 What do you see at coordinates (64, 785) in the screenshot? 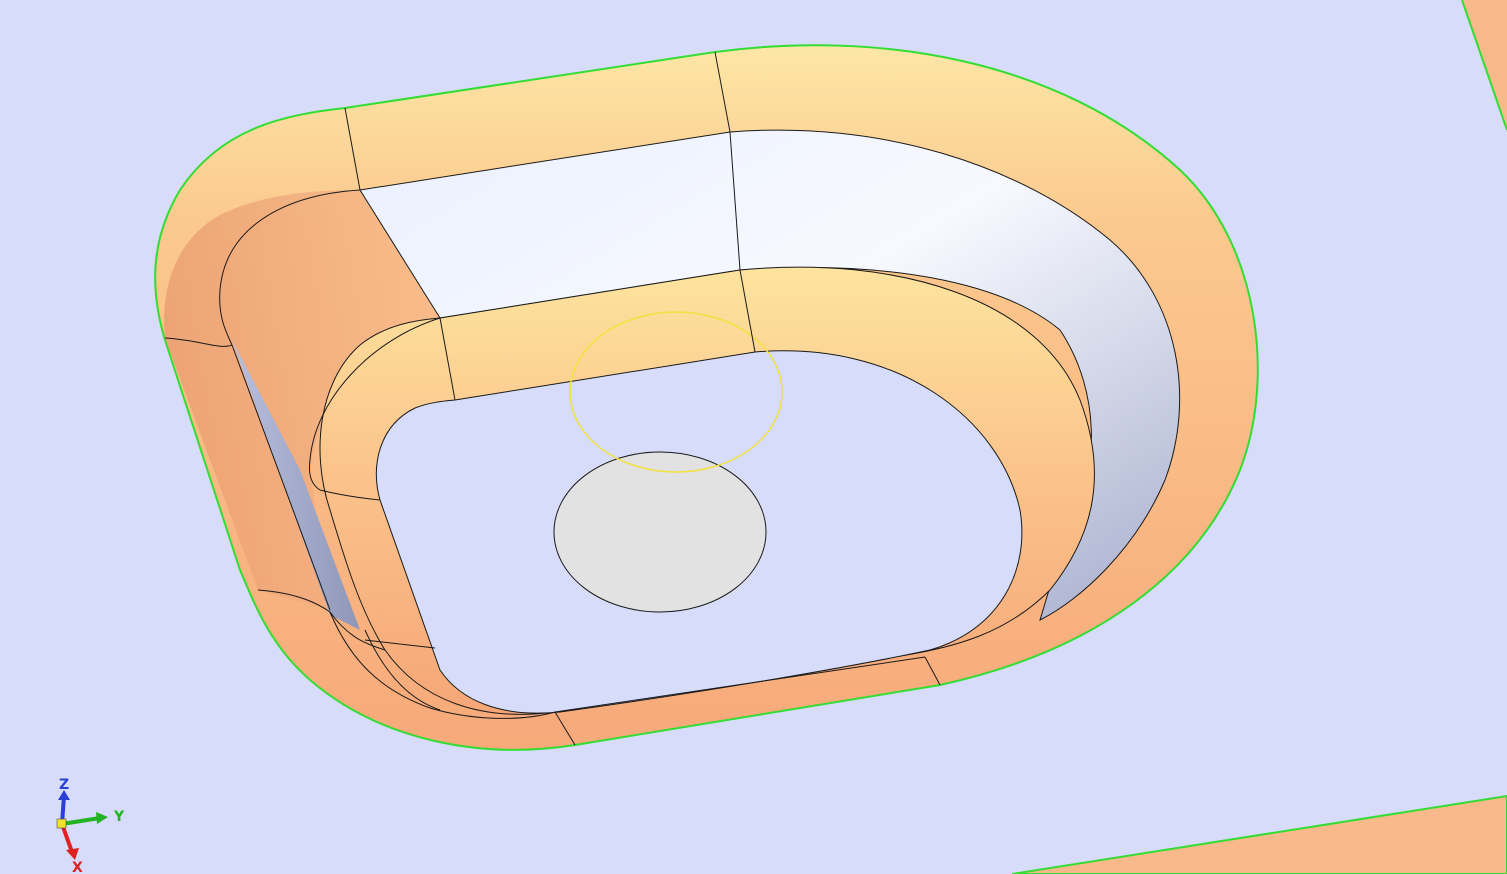
I see `triad-z-label: Z` at bounding box center [64, 785].